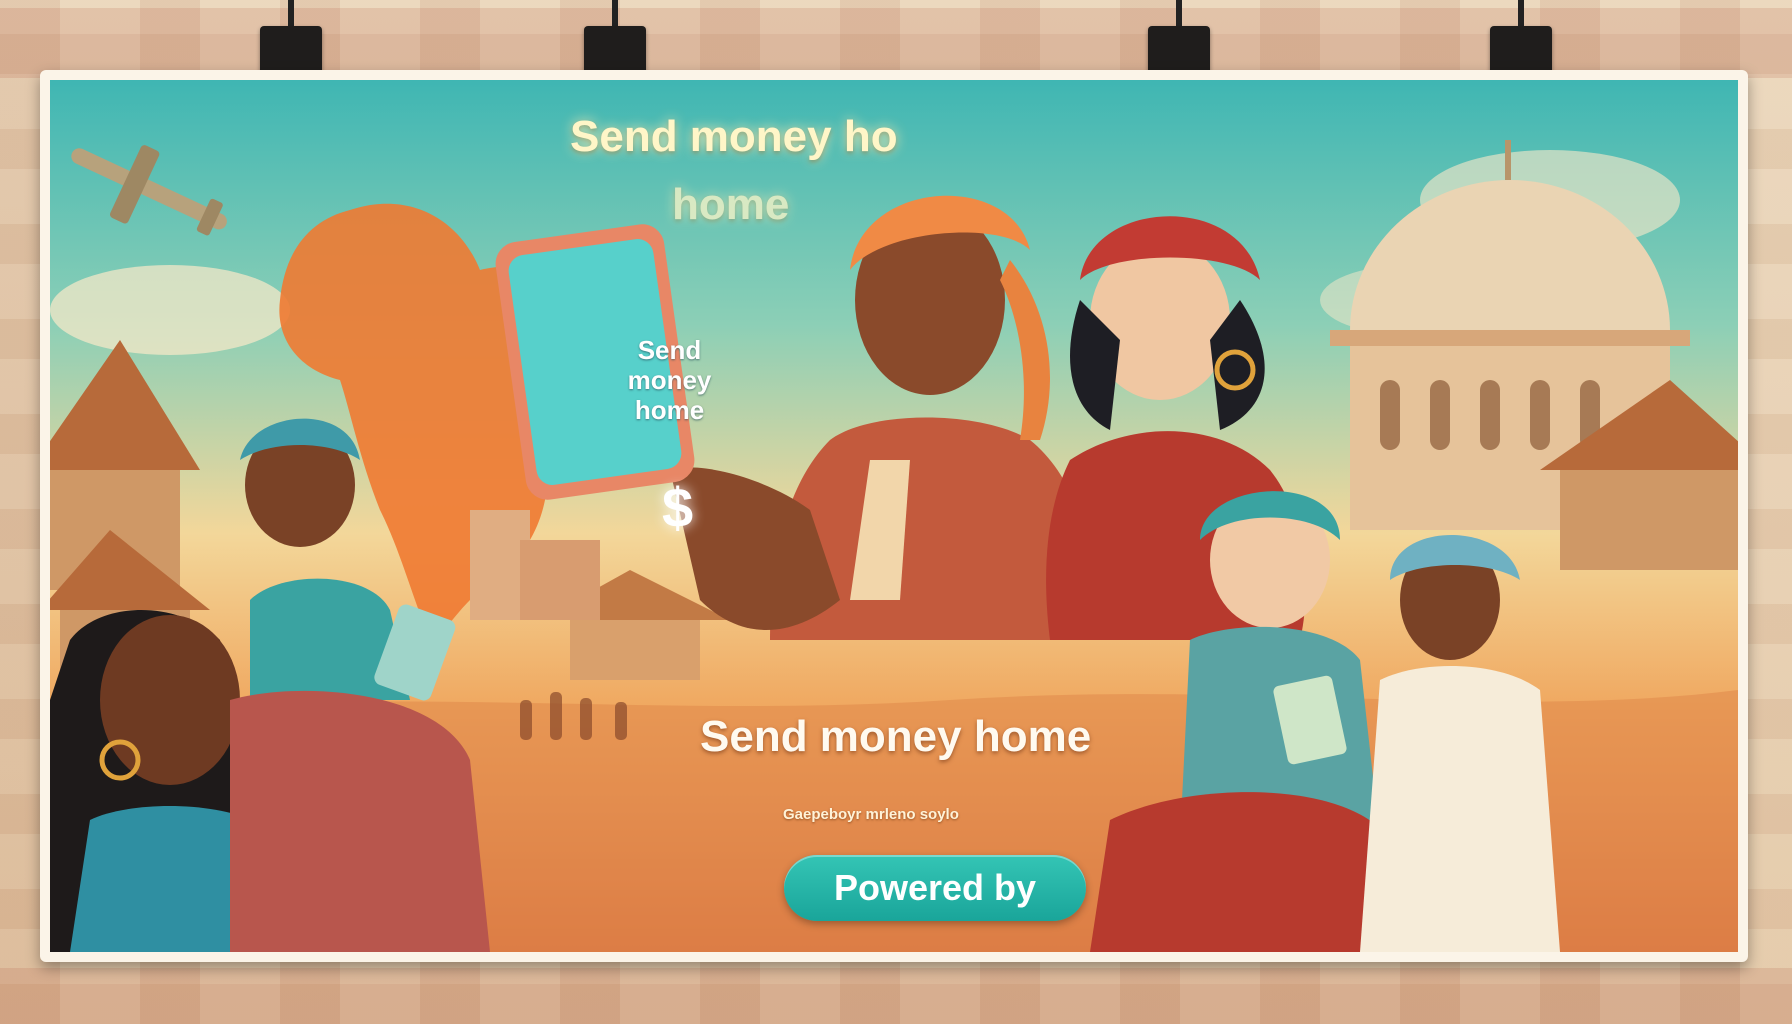  What do you see at coordinates (170, 310) in the screenshot?
I see `cloud` at bounding box center [170, 310].